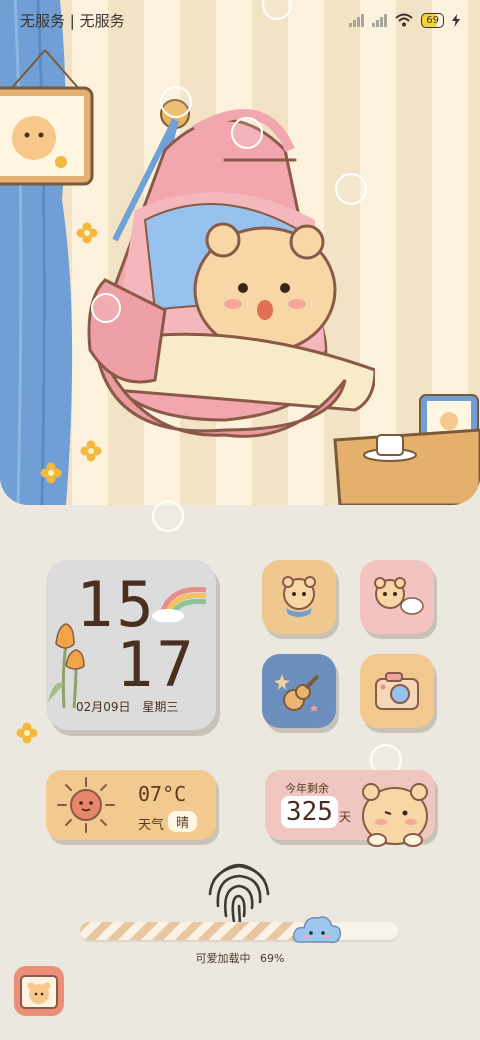 This screenshot has width=480, height=1040. I want to click on weather-condition: 晴, so click(183, 821).